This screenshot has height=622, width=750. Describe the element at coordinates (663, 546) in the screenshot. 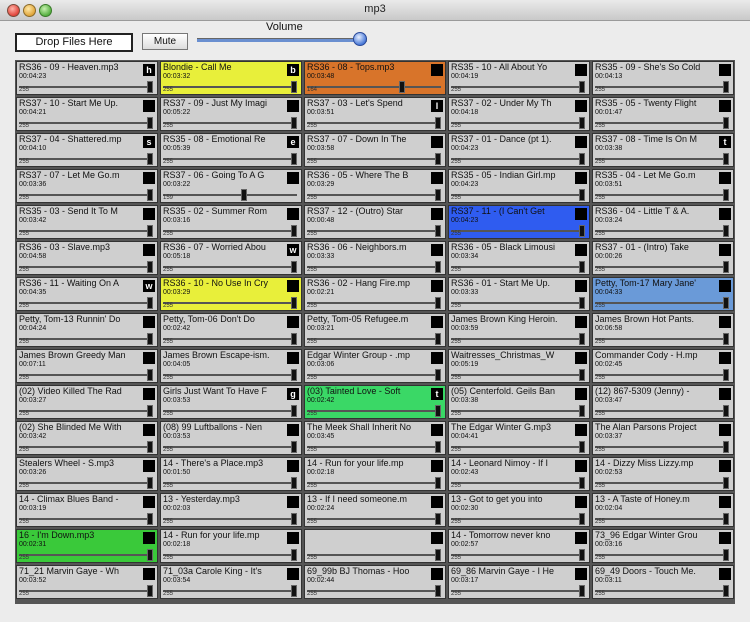

I see `track-cell: 73_96 Edgar Winter Grou 00:03:16 255` at that location.